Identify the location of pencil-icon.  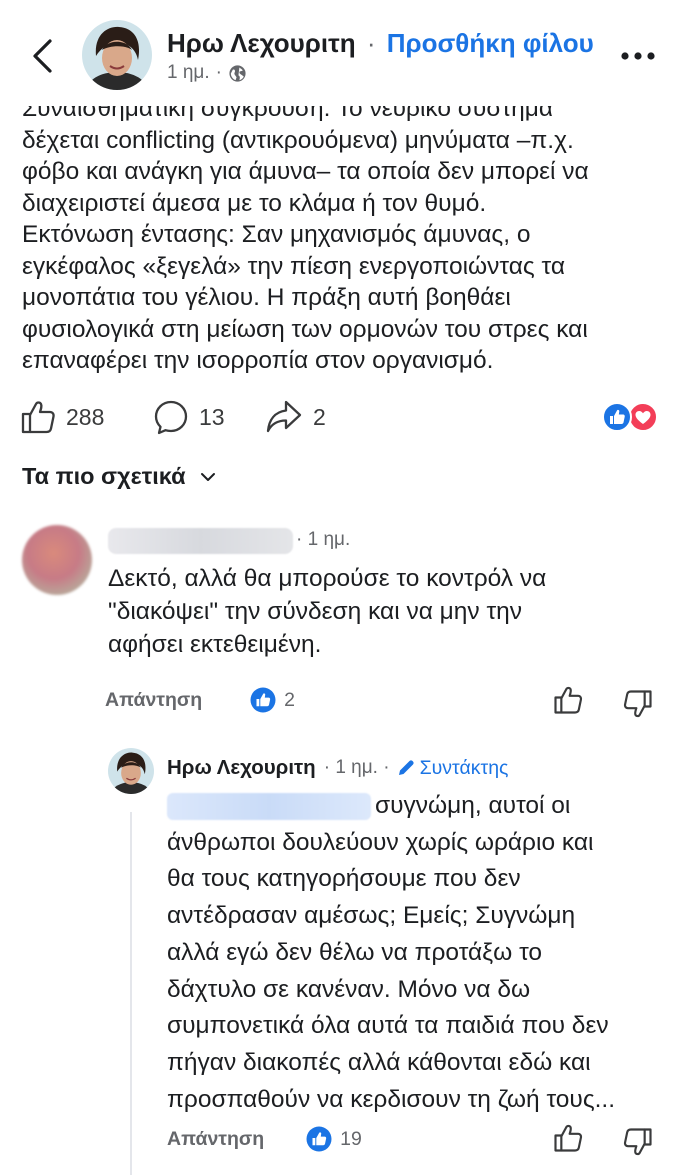
(406, 767).